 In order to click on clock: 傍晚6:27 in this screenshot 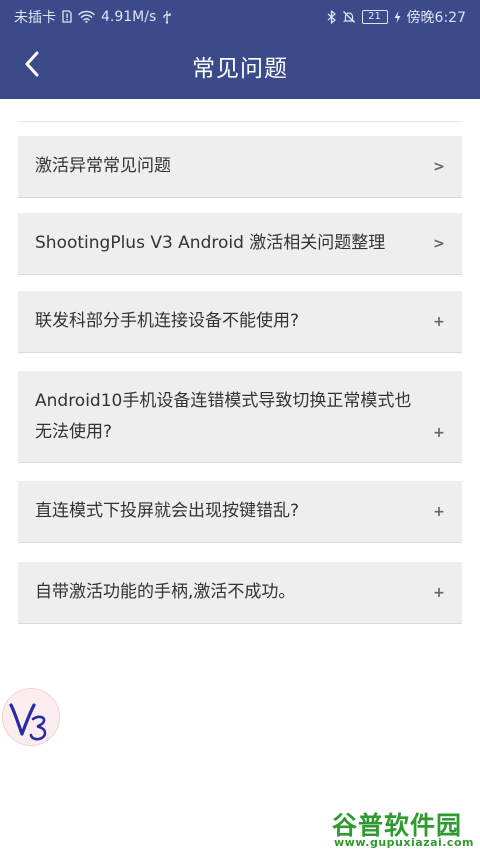, I will do `click(436, 17)`.